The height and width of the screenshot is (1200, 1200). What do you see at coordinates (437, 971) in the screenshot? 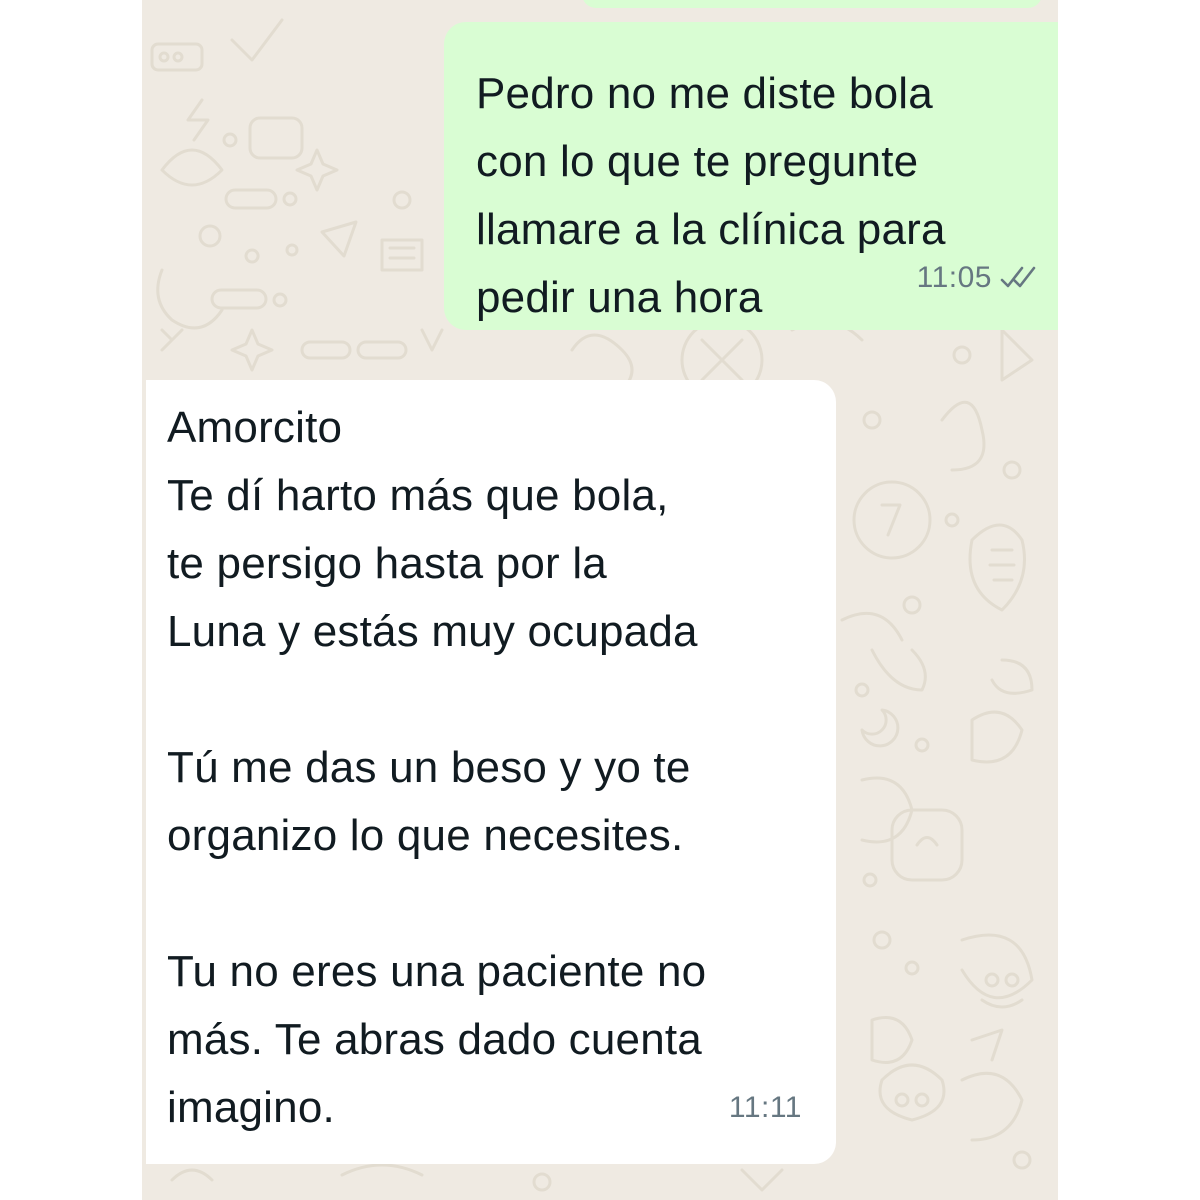
I see `message-line: Tu no eres una paciente no` at bounding box center [437, 971].